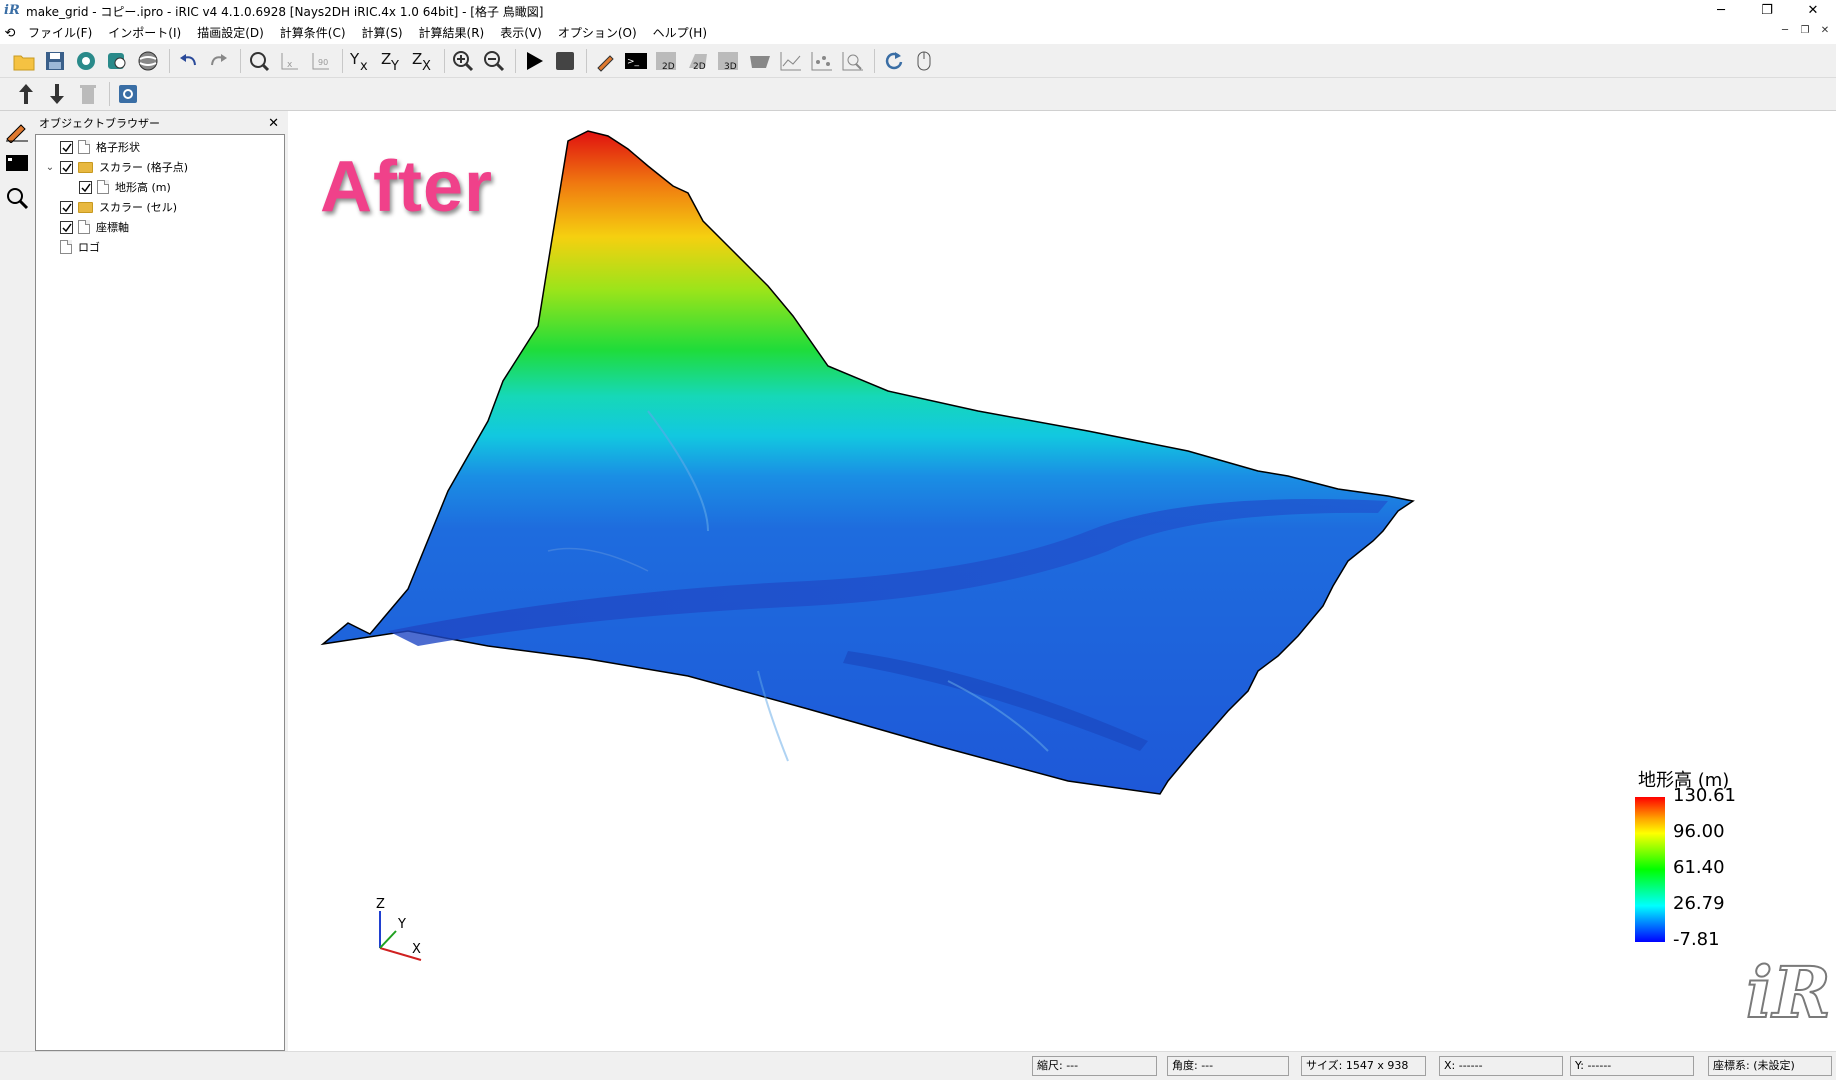 This screenshot has width=1836, height=1080. What do you see at coordinates (55, 61) in the screenshot?
I see `save-icon` at bounding box center [55, 61].